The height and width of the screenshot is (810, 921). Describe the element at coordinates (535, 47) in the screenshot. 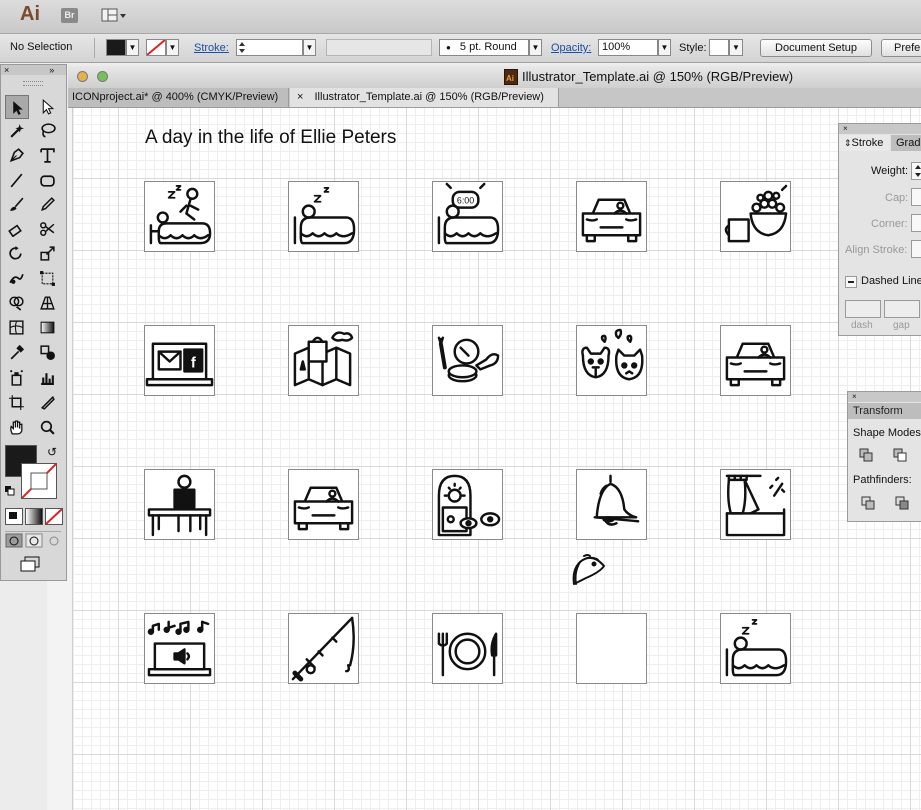

I see `brush-dropdown: ▼` at that location.